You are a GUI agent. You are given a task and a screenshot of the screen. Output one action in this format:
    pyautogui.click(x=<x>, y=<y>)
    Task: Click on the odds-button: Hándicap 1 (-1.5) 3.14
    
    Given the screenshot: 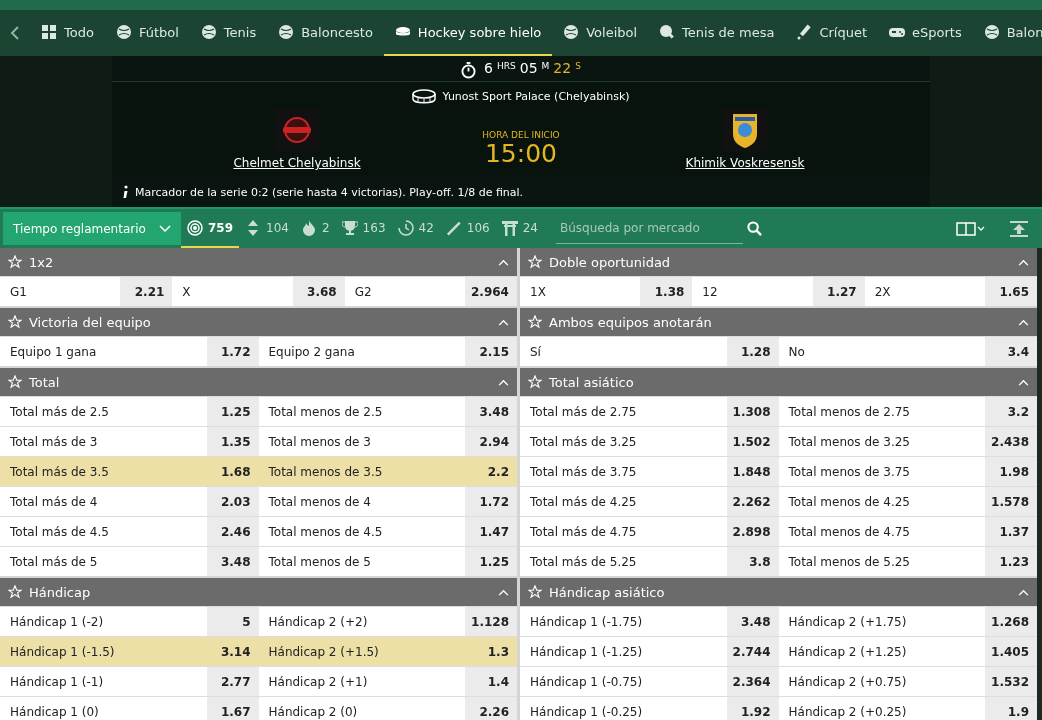 What is the action you would take?
    pyautogui.click(x=129, y=651)
    